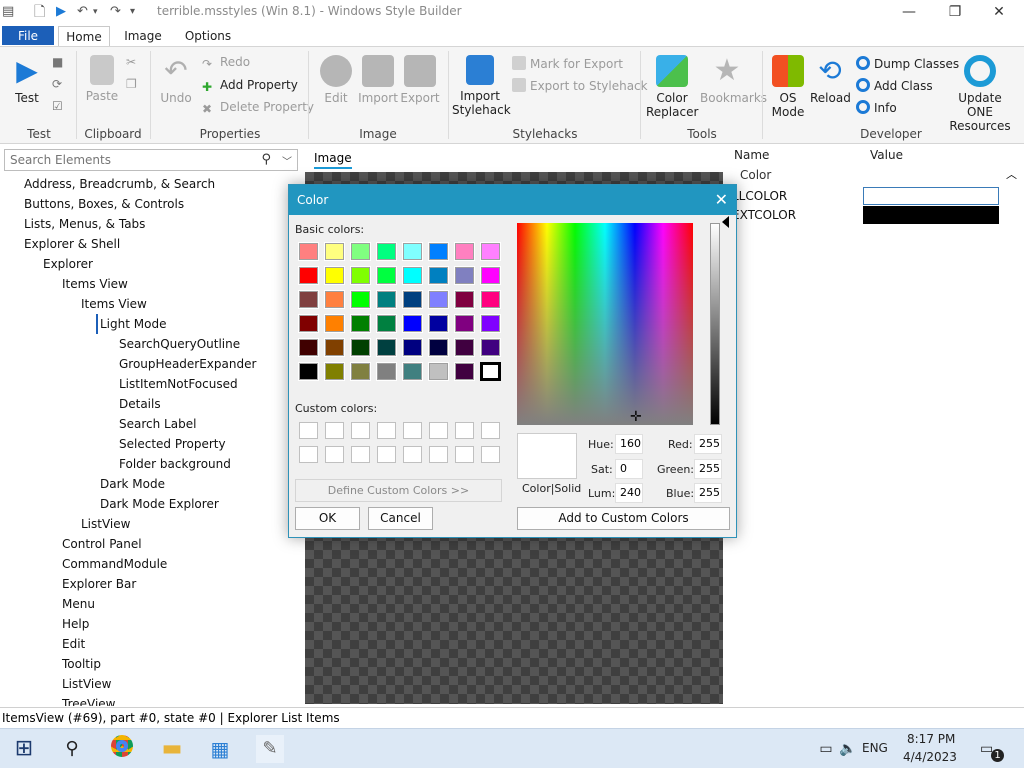 The width and height of the screenshot is (1024, 768). Describe the element at coordinates (105, 524) in the screenshot. I see `tree-item: ListView` at that location.